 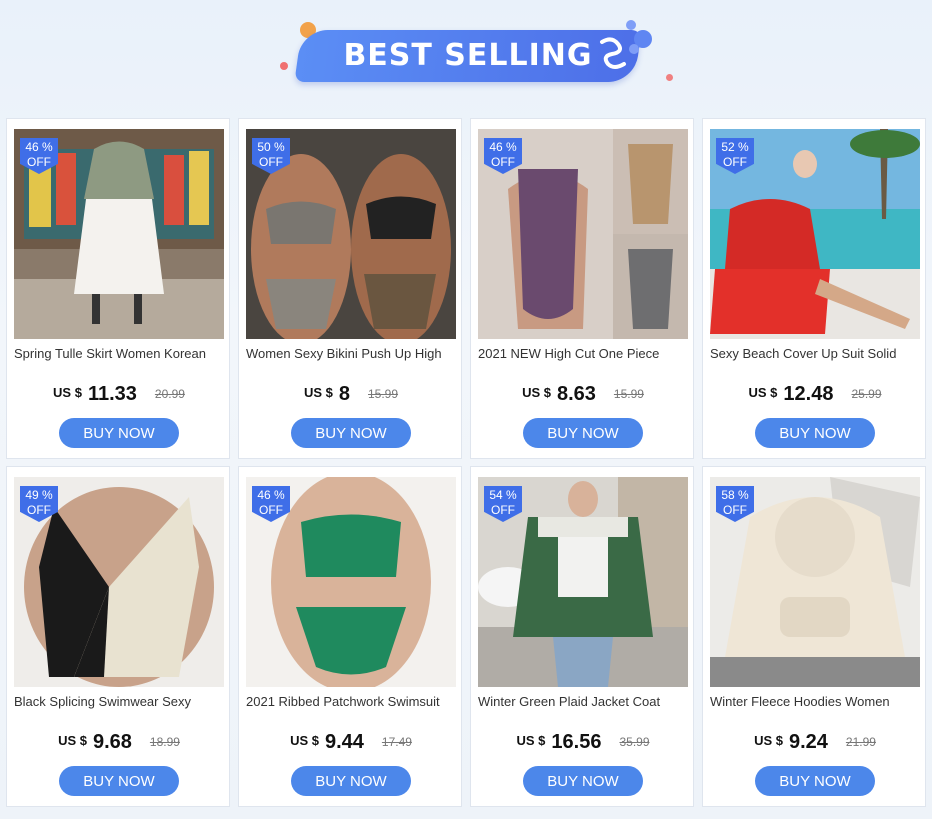 I want to click on sale-price: 12.48, so click(x=808, y=394).